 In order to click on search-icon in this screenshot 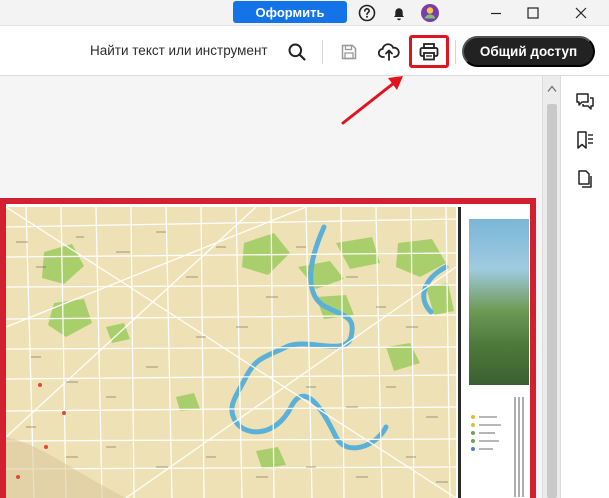, I will do `click(297, 52)`.